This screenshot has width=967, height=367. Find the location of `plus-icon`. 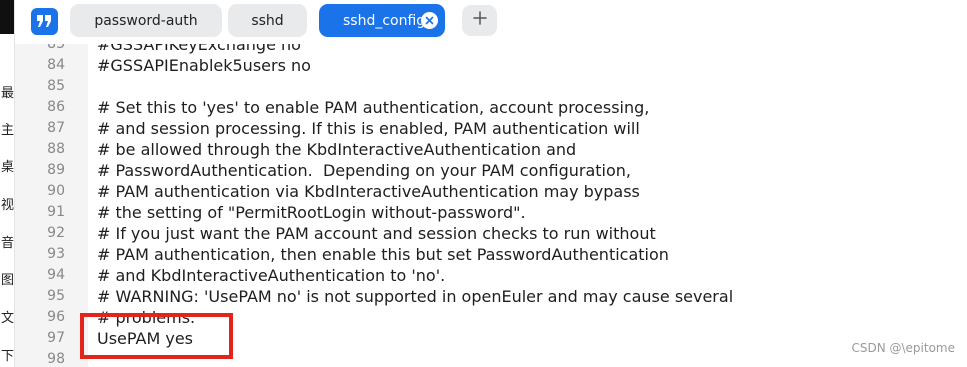

plus-icon is located at coordinates (479, 20).